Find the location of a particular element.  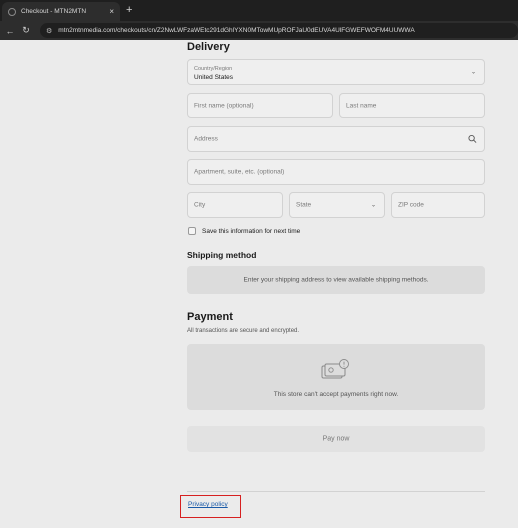

apartment-placeholder: Apartment, suite, etc. (optional) is located at coordinates (239, 172).